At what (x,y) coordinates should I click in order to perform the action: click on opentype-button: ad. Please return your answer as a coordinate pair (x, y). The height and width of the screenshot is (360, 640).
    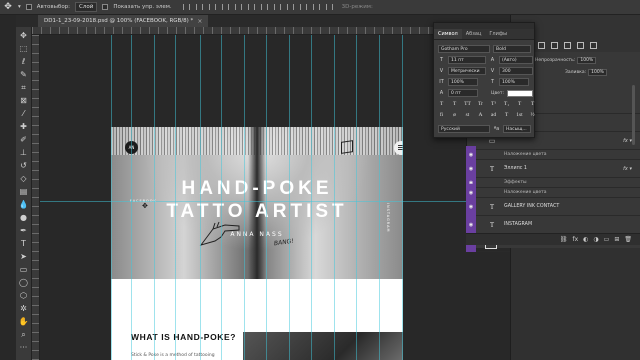
    Looking at the image, I should click on (493, 115).